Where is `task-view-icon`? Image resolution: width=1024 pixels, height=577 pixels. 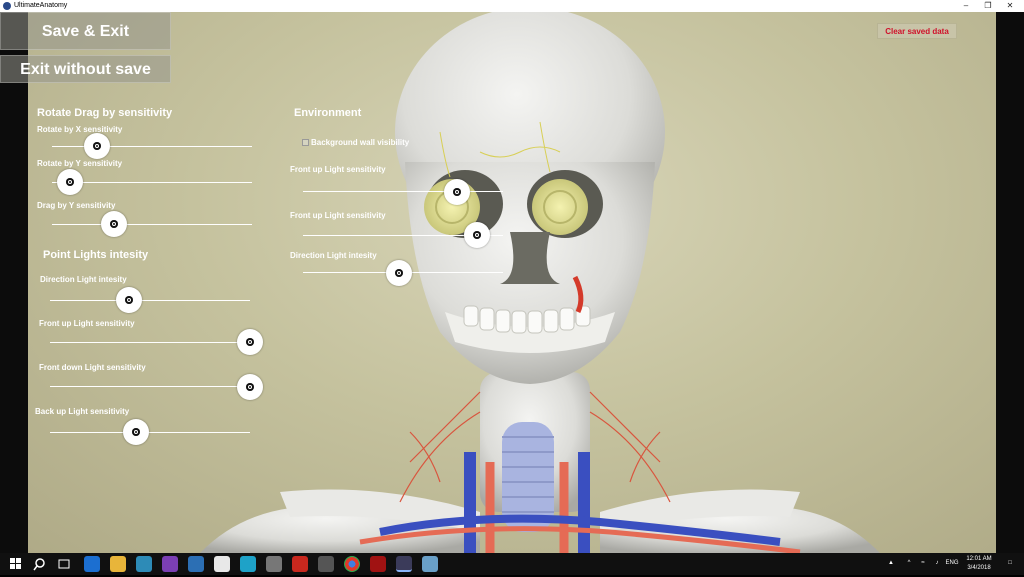 task-view-icon is located at coordinates (64, 564).